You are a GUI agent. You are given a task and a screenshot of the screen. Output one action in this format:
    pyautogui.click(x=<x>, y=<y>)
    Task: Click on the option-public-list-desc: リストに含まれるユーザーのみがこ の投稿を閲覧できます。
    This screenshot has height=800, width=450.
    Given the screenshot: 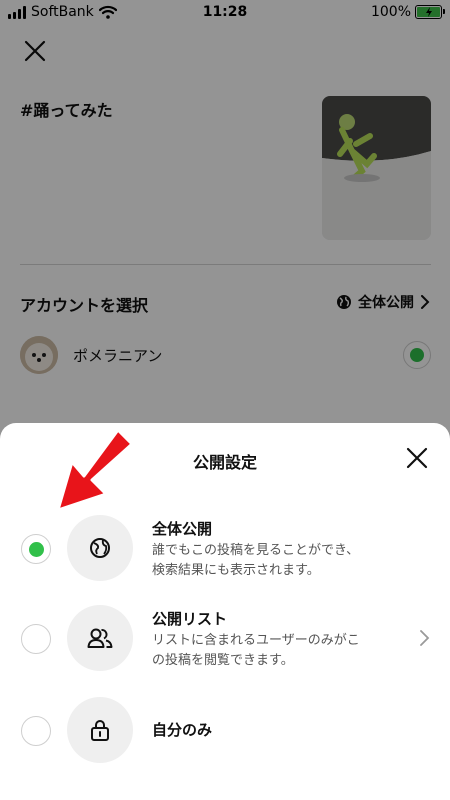 What is the action you would take?
    pyautogui.click(x=256, y=650)
    